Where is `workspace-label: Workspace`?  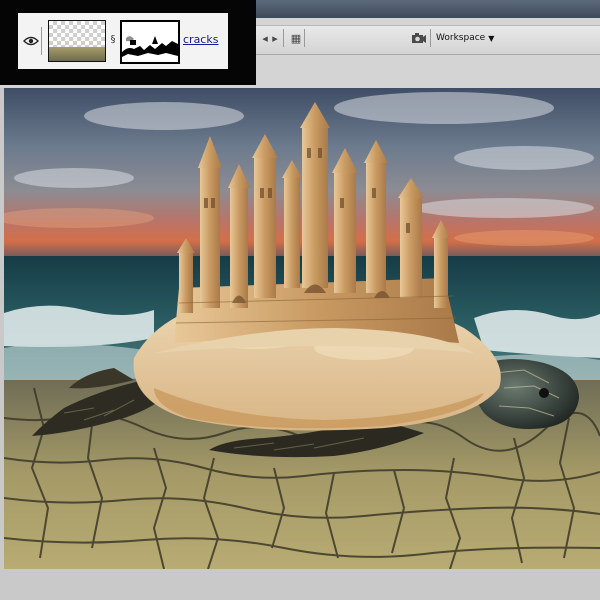
workspace-label: Workspace is located at coordinates (461, 38).